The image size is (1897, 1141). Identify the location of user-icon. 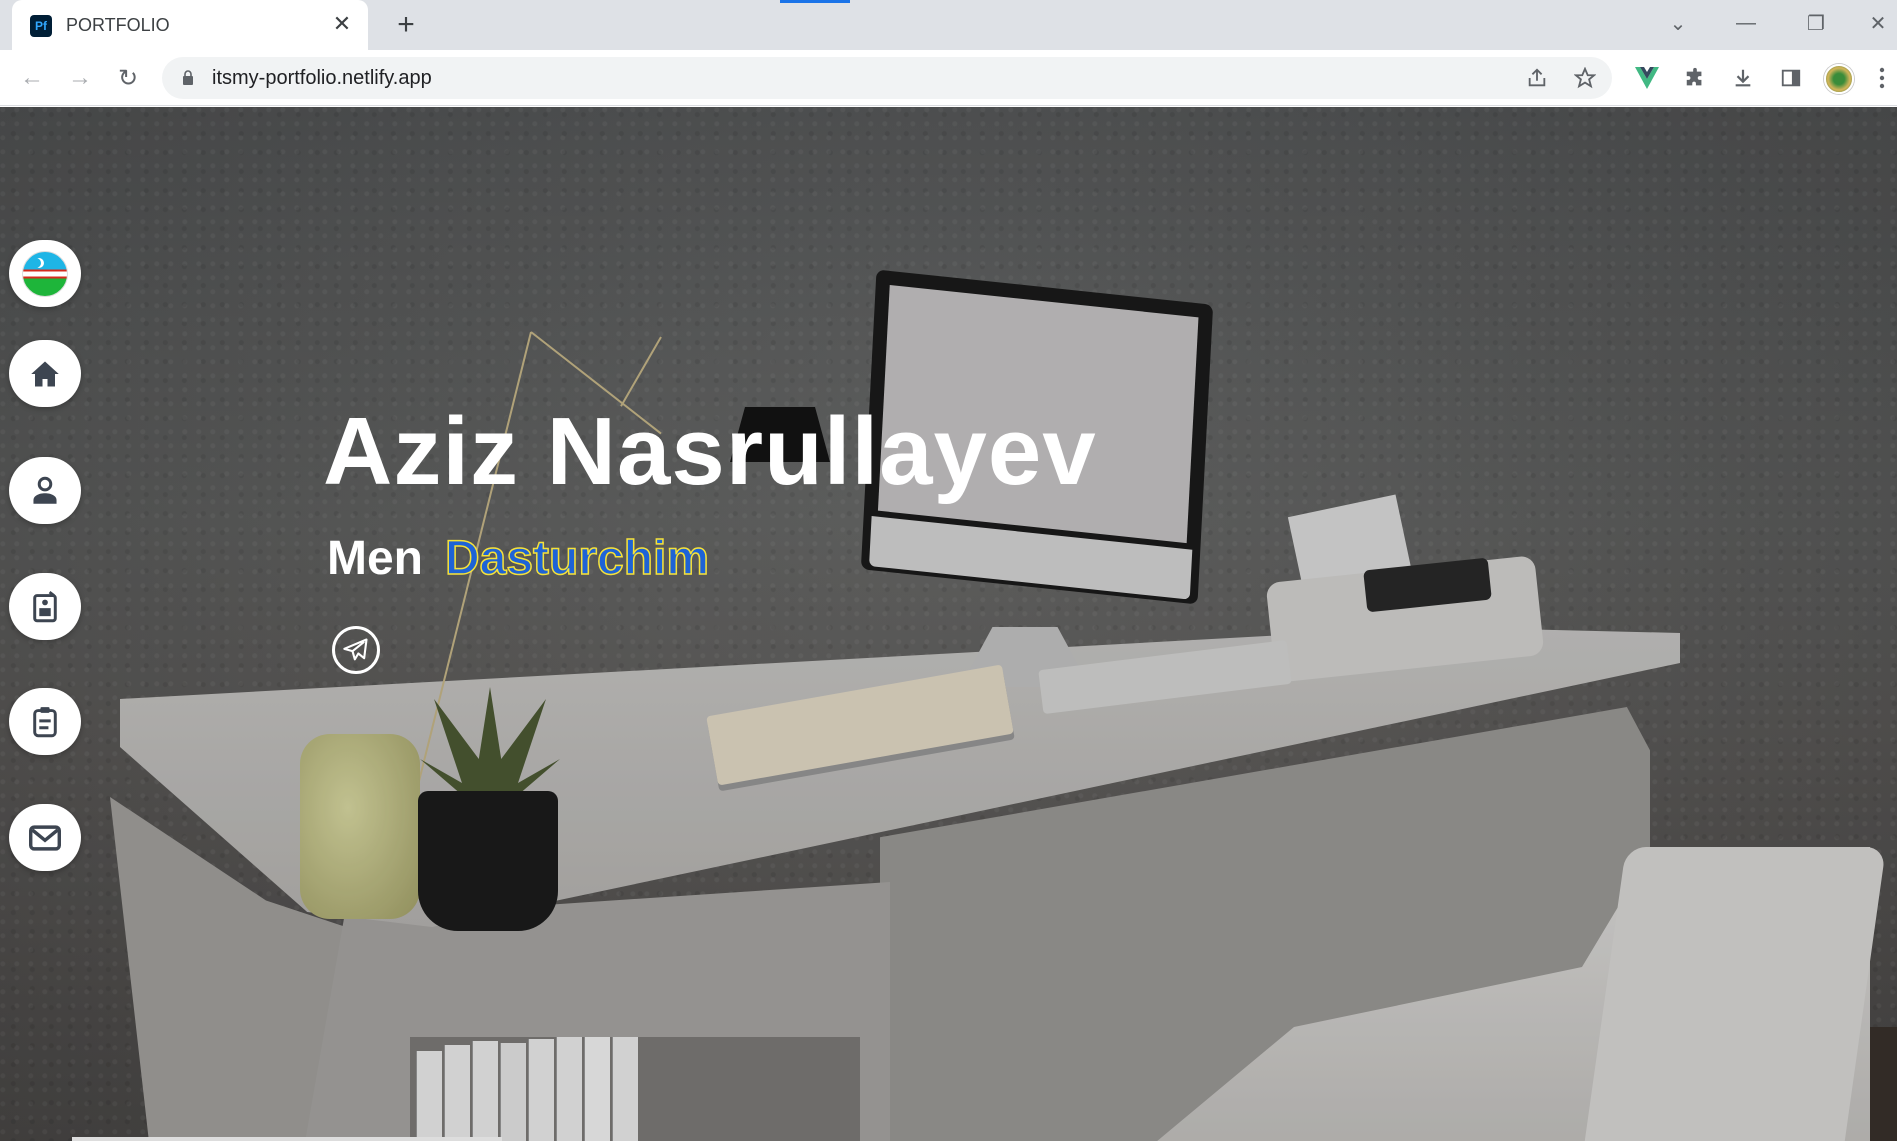
(45, 490).